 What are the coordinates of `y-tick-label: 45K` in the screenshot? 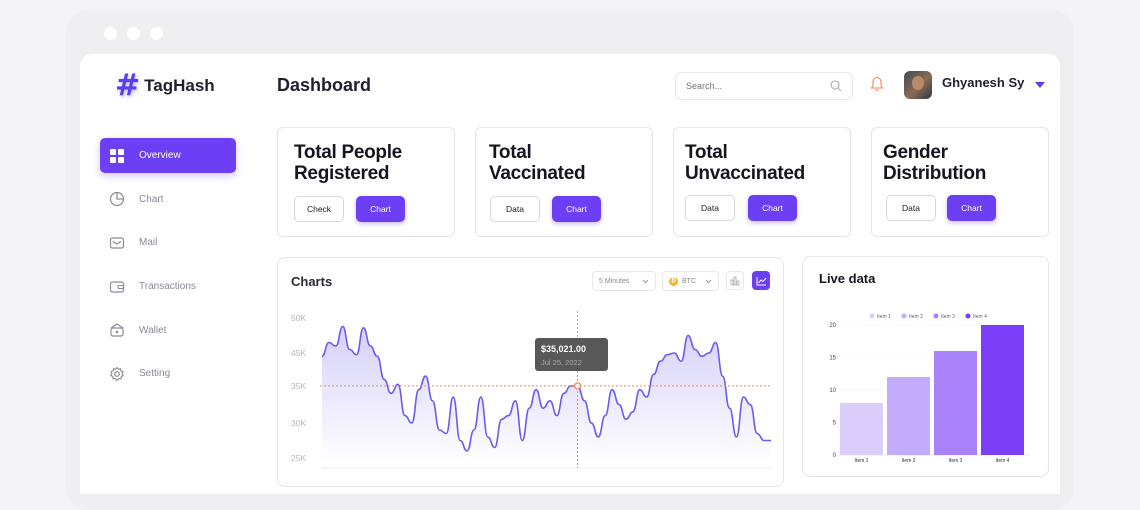 It's located at (298, 353).